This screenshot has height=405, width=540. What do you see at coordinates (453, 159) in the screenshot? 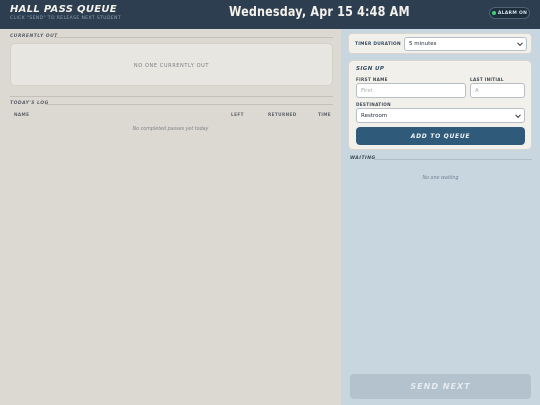
I see `waiting-divider` at bounding box center [453, 159].